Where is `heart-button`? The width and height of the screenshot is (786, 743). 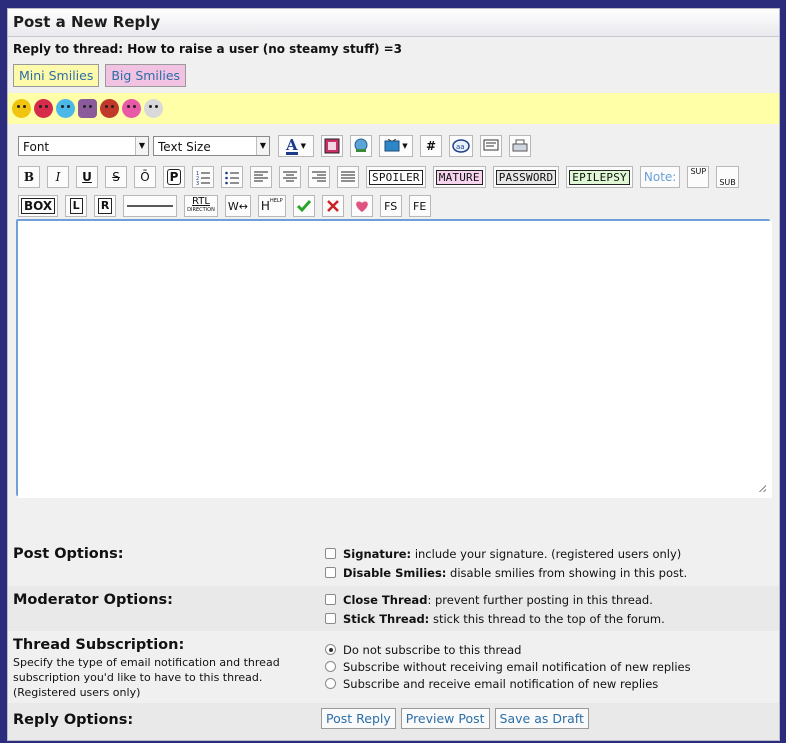
heart-button is located at coordinates (361, 206).